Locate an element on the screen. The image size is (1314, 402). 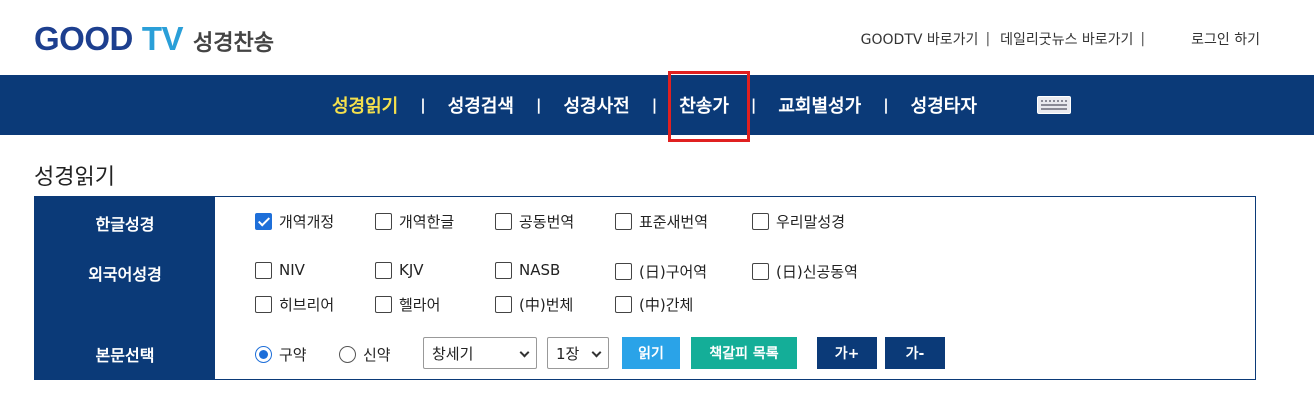
option-japanese-colloquial: (日)구어역 is located at coordinates (661, 271).